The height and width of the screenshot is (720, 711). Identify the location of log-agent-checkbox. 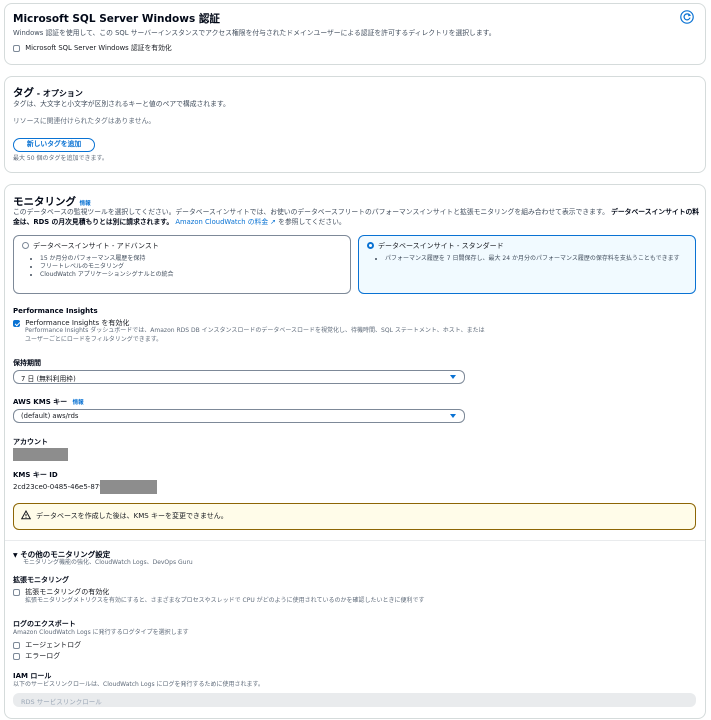
(16, 645).